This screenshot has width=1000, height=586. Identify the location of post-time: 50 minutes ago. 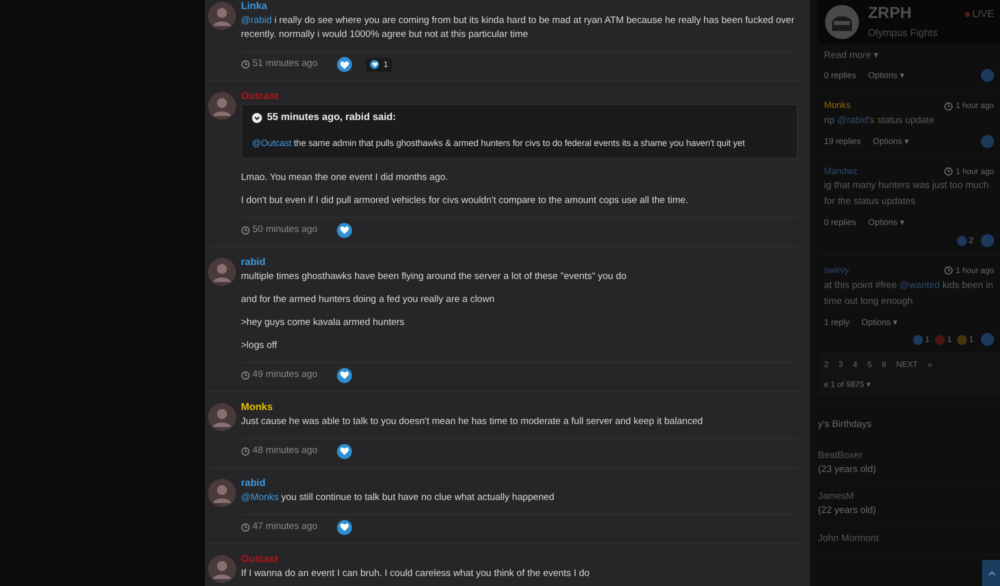
(285, 229).